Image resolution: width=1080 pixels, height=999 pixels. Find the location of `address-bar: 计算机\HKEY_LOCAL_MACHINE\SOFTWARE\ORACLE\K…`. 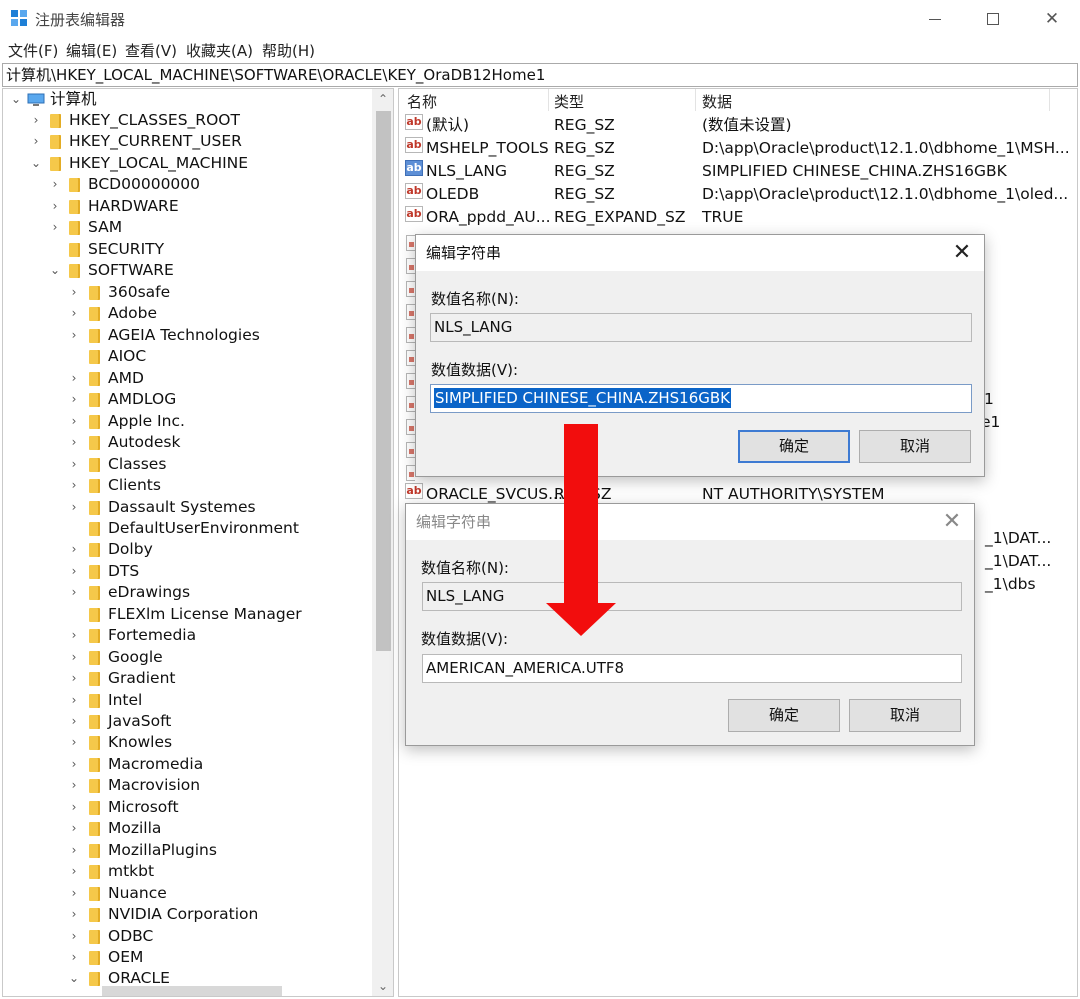

address-bar: 计算机\HKEY_LOCAL_MACHINE\SOFTWARE\ORACLE\K… is located at coordinates (540, 75).